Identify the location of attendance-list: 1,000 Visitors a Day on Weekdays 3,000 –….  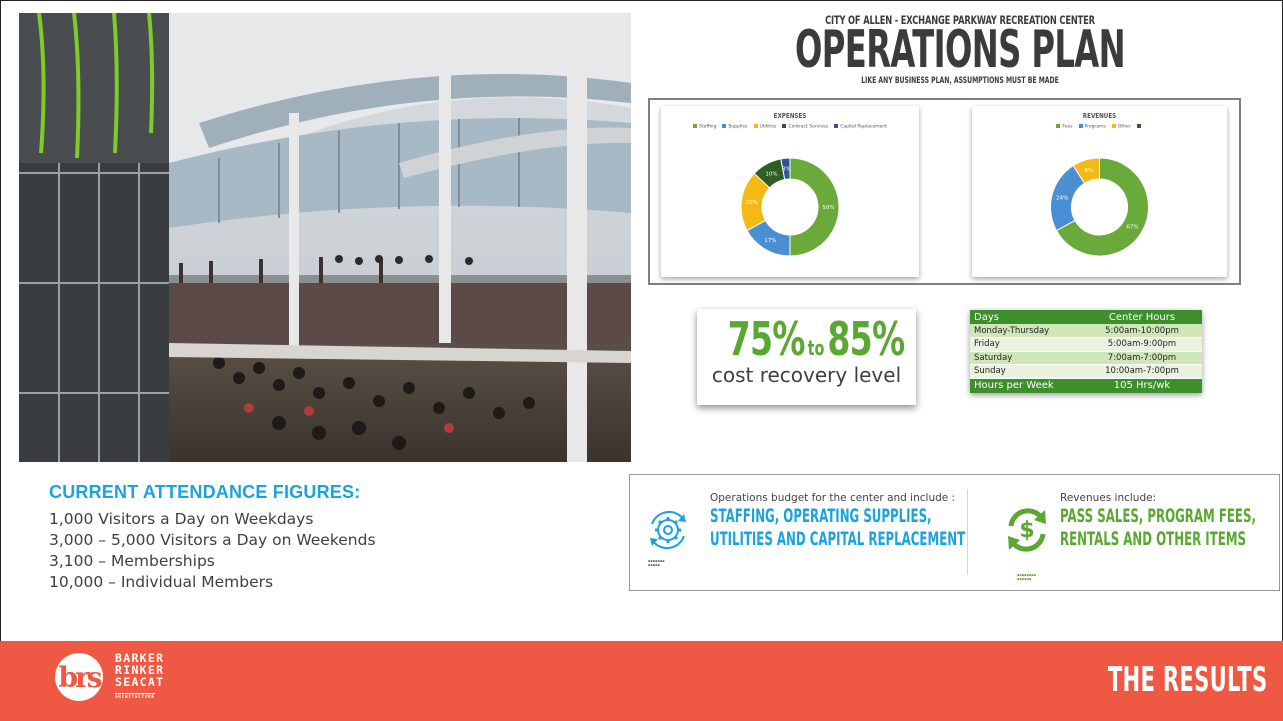
(309, 551).